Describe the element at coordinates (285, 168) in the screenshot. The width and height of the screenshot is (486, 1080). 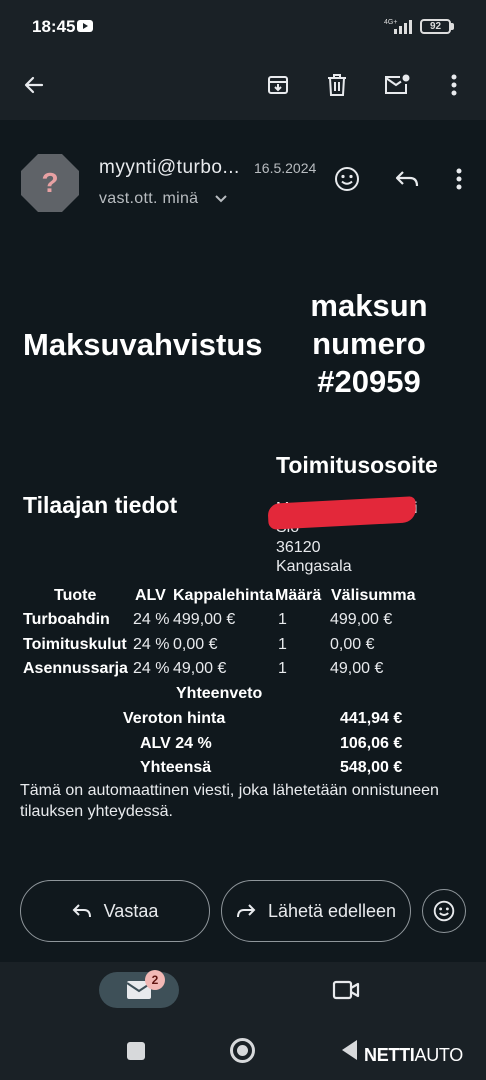
I see `email-date: 16.5.2024` at that location.